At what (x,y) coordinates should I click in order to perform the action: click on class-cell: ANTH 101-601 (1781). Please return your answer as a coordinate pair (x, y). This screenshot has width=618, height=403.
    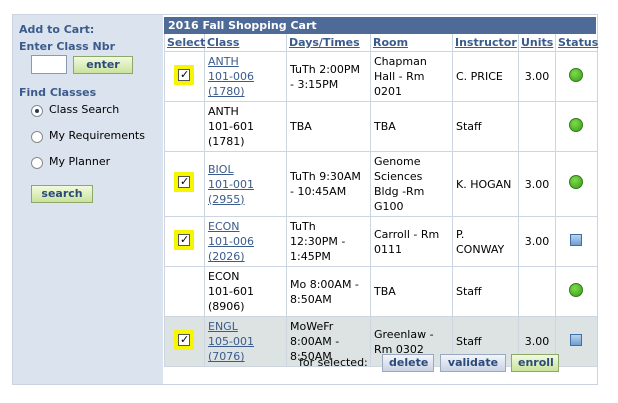
    Looking at the image, I should click on (245, 126).